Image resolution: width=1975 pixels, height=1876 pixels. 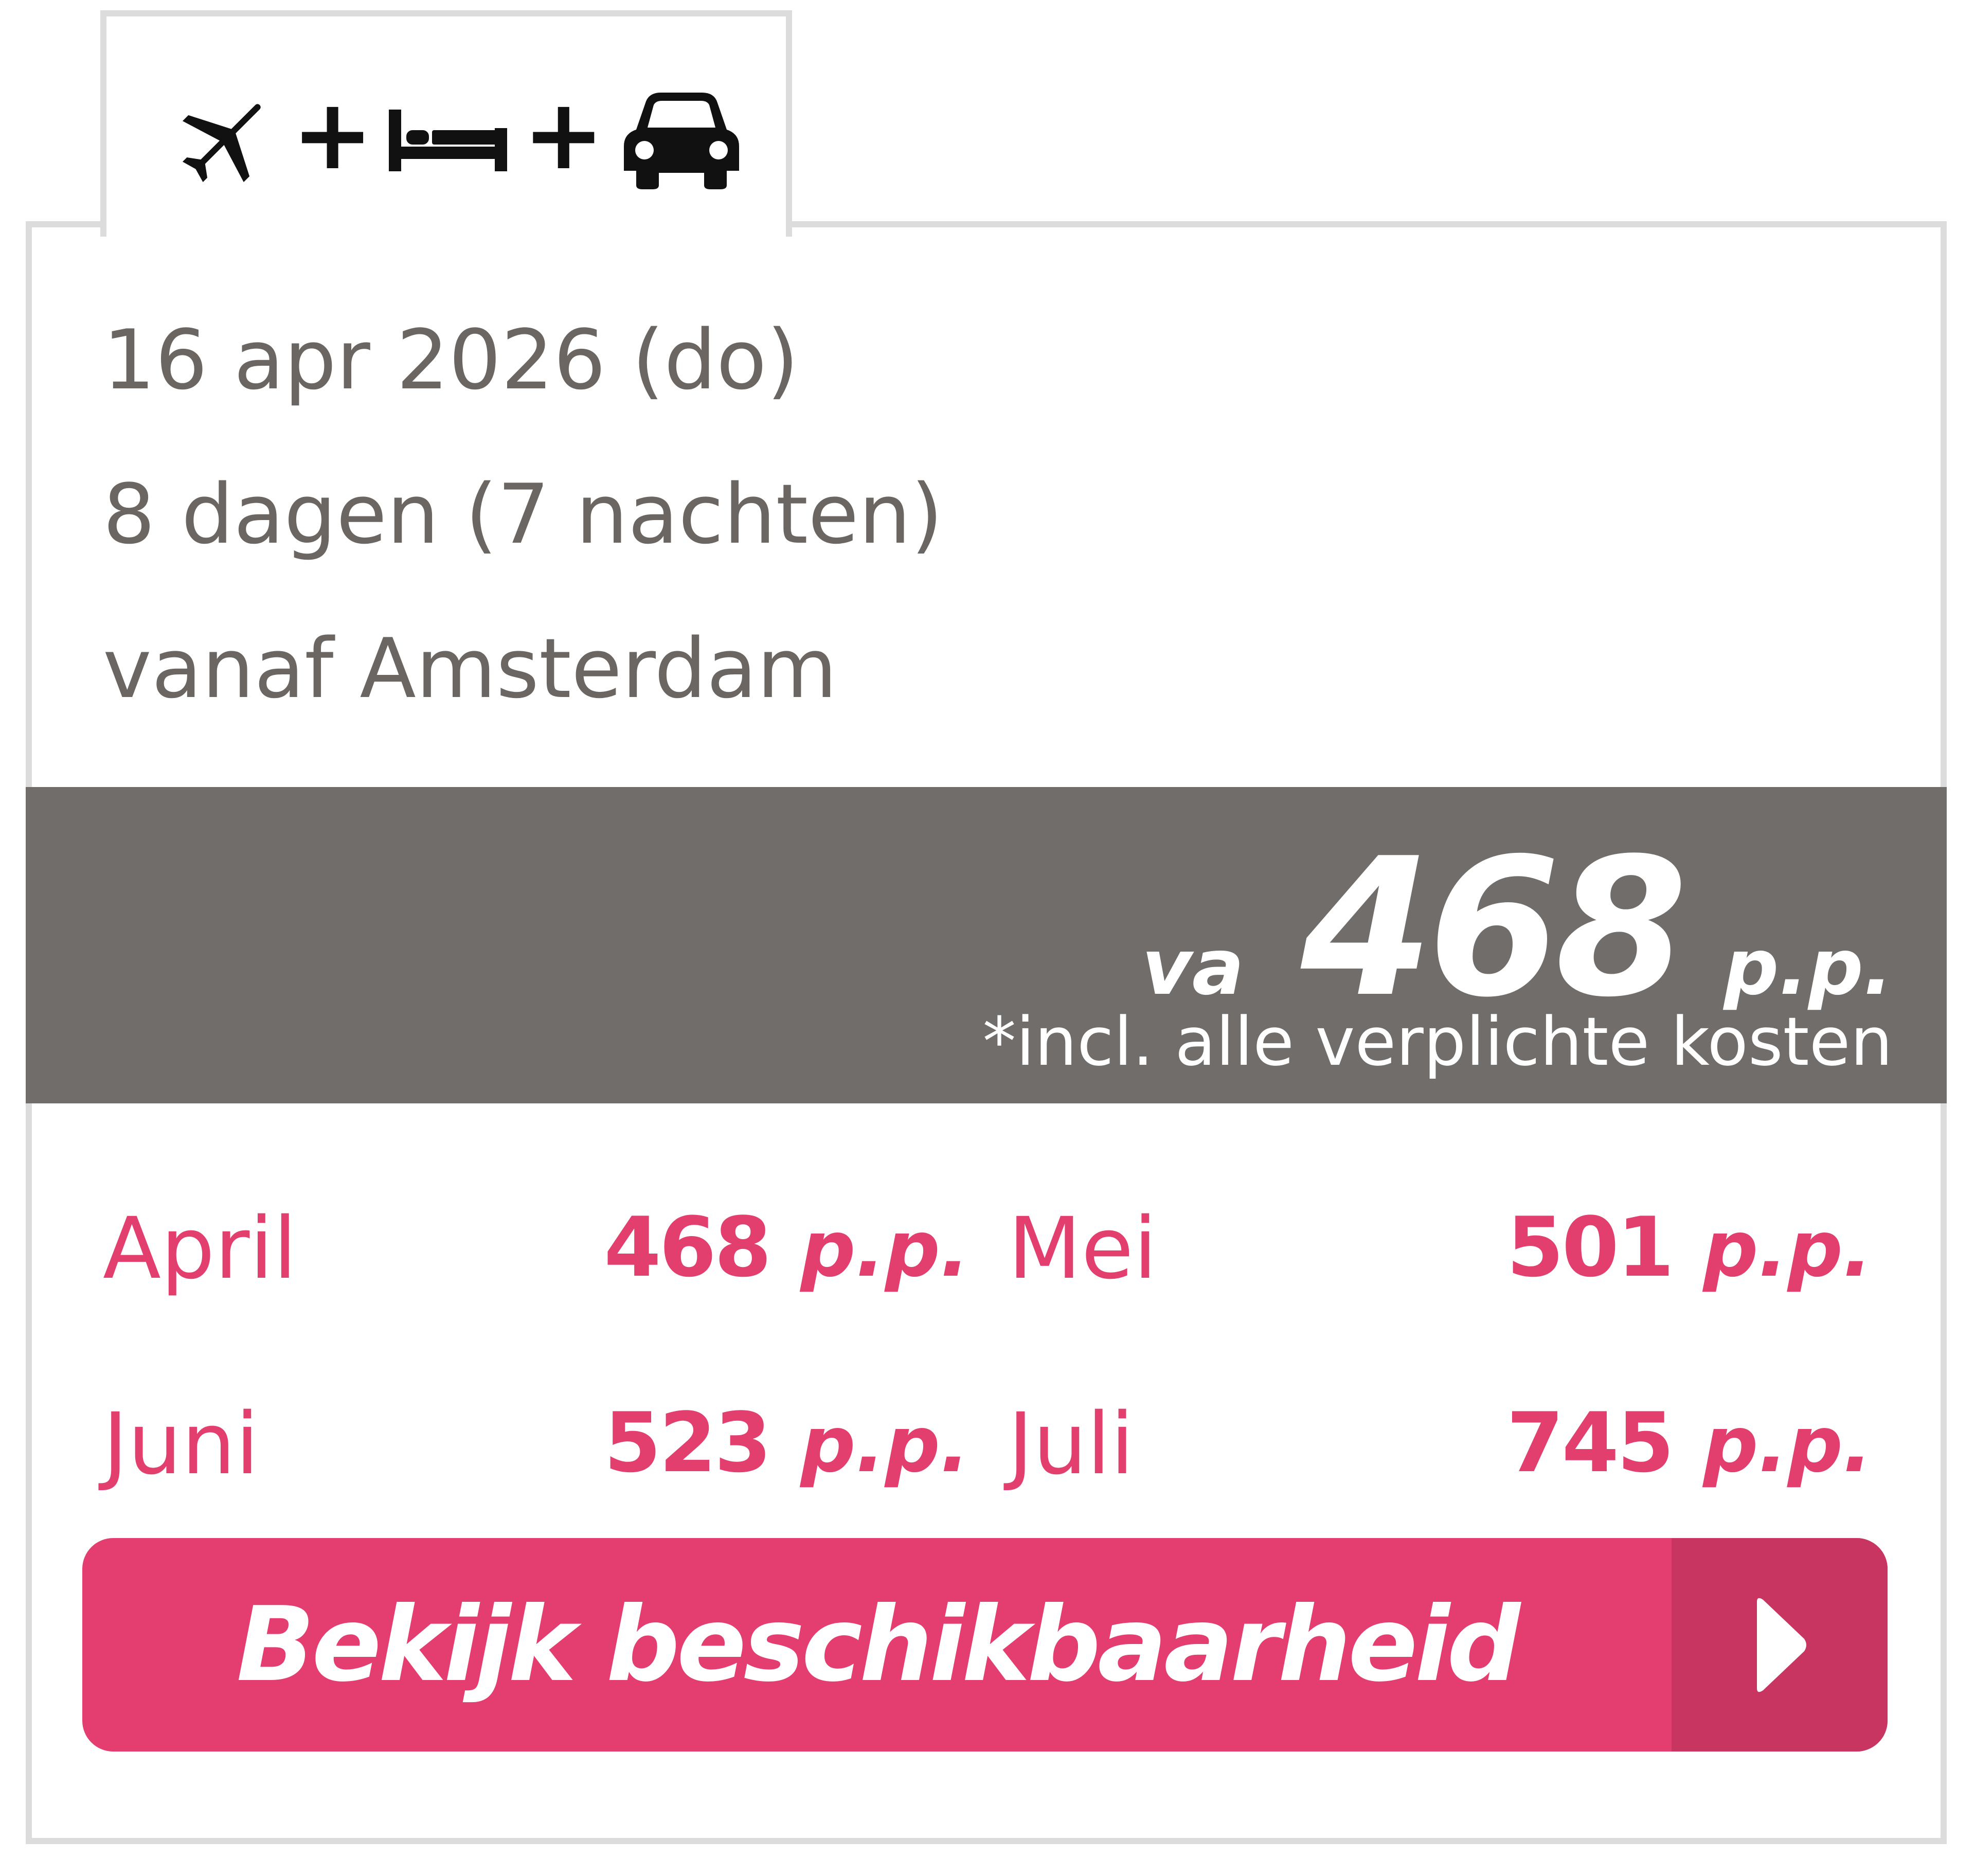 What do you see at coordinates (786, 1443) in the screenshot?
I see `month-price: 523 p.p.` at bounding box center [786, 1443].